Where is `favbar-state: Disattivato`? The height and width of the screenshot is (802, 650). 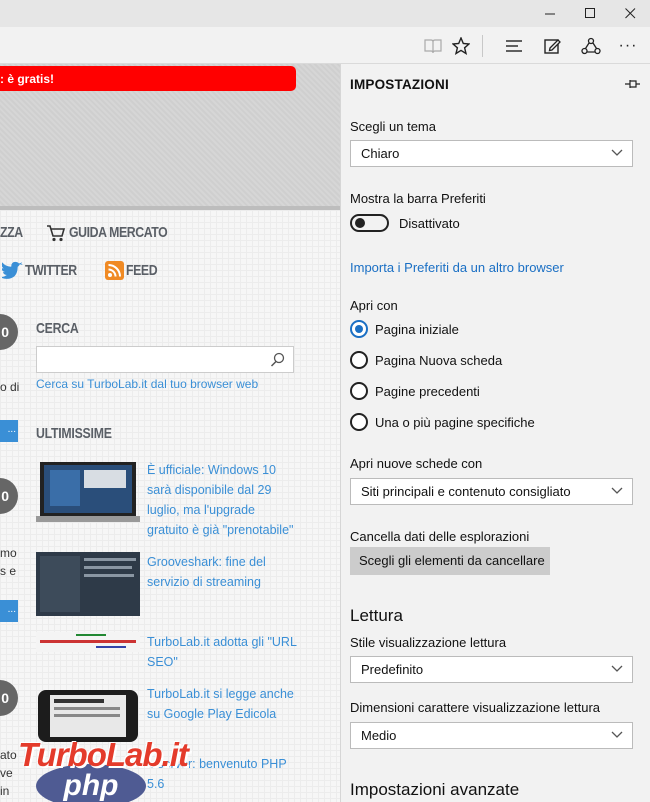 favbar-state: Disattivato is located at coordinates (429, 223).